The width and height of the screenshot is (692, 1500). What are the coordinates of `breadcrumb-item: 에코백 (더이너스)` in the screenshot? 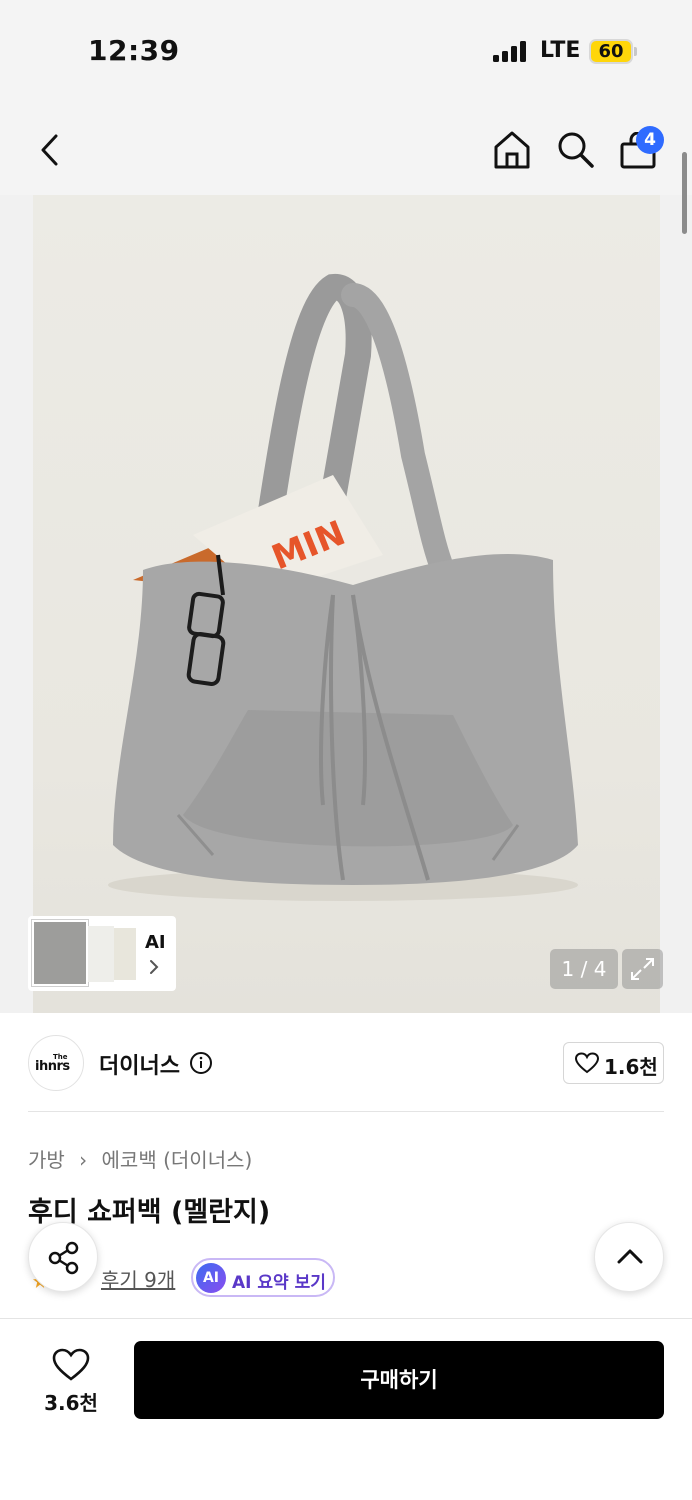 It's located at (177, 1160).